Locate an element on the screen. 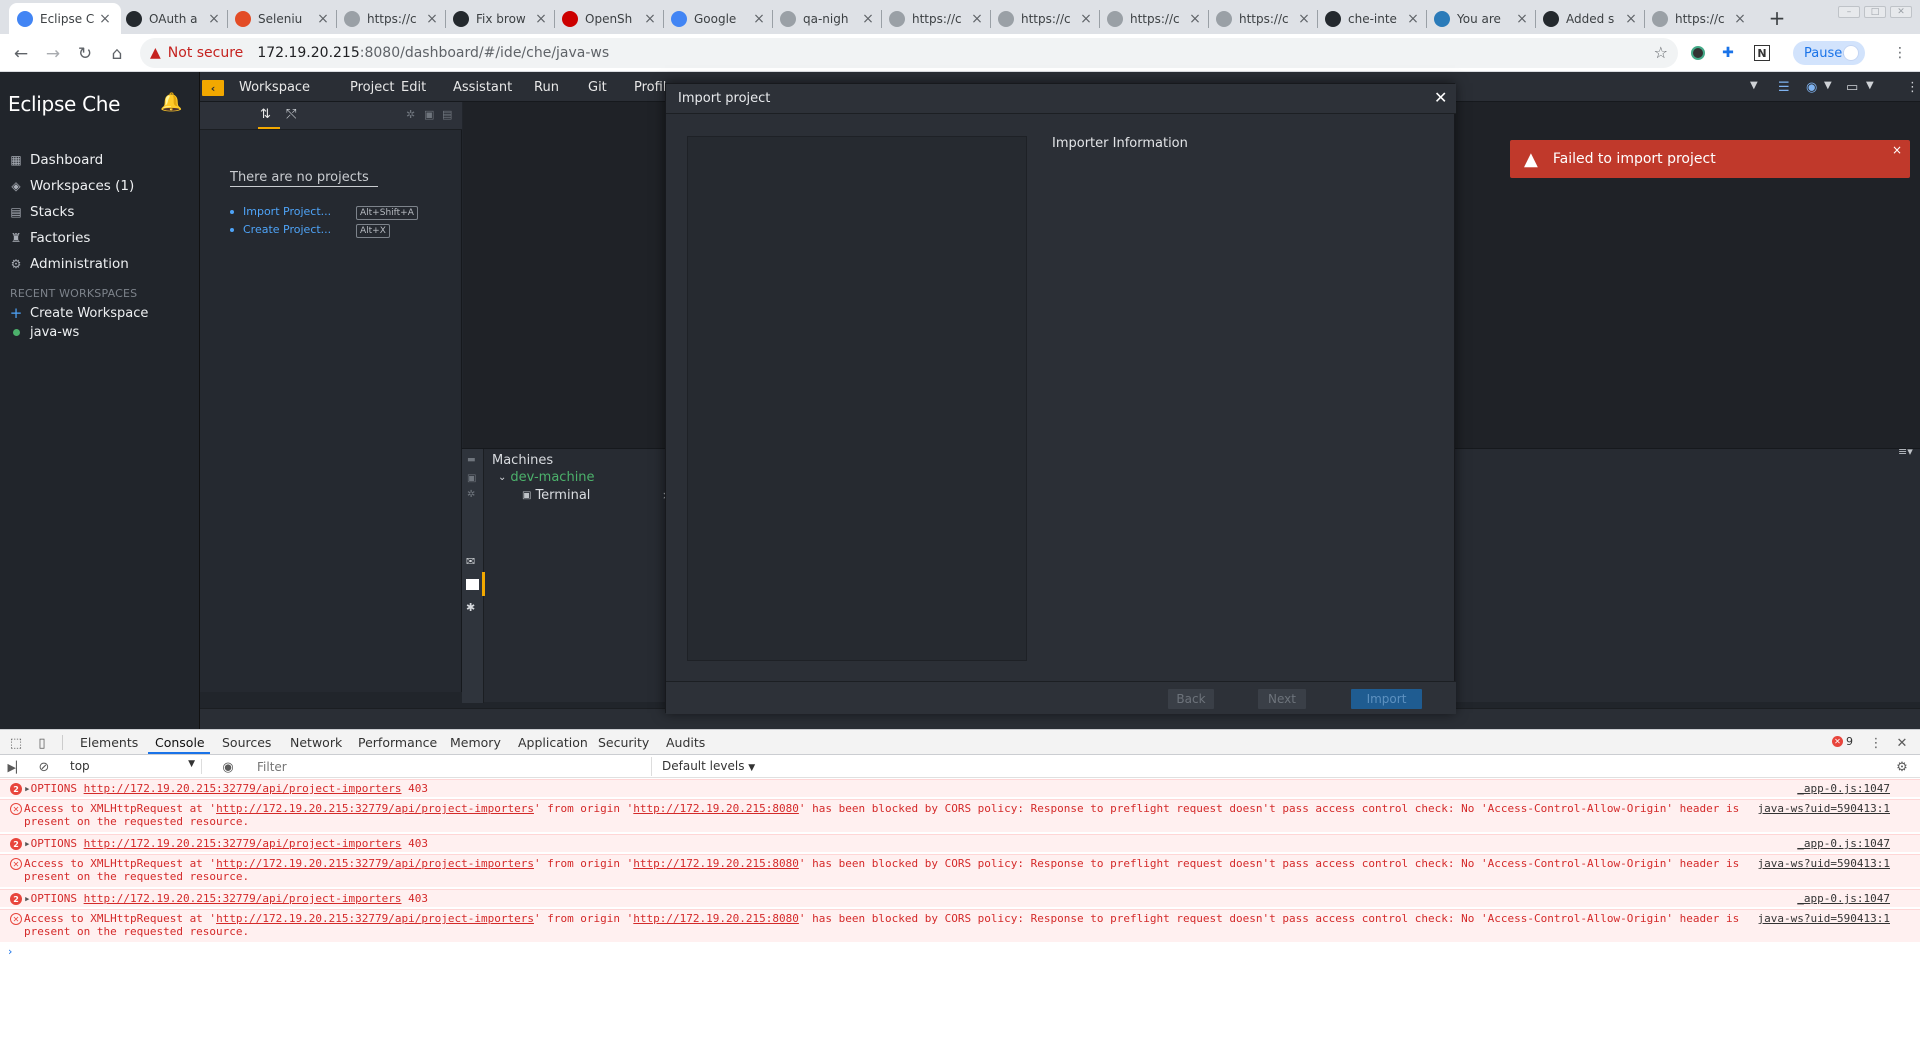 The height and width of the screenshot is (1056, 1920). sidebar-toggle-icon: ▶▏ is located at coordinates (16, 767).